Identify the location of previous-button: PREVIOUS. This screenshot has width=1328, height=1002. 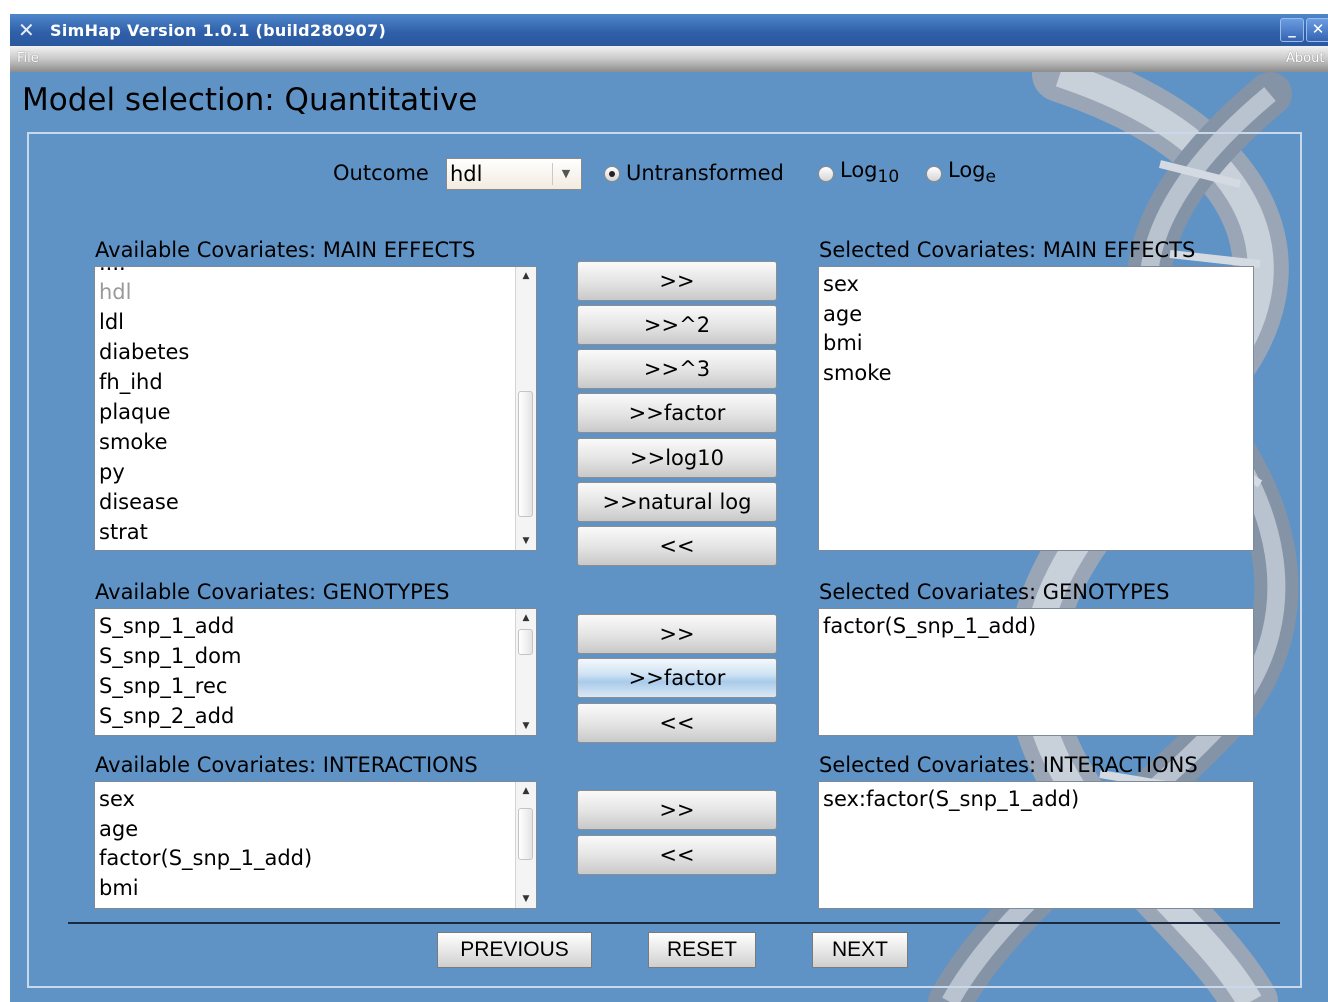
(514, 950).